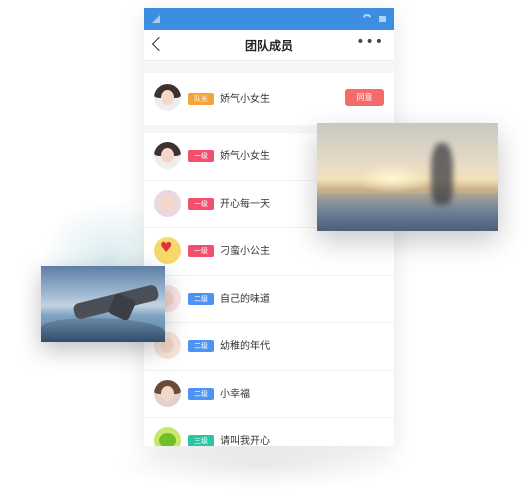 Image resolution: width=531 pixels, height=500 pixels. Describe the element at coordinates (370, 42) in the screenshot. I see `more-icon: •••` at that location.